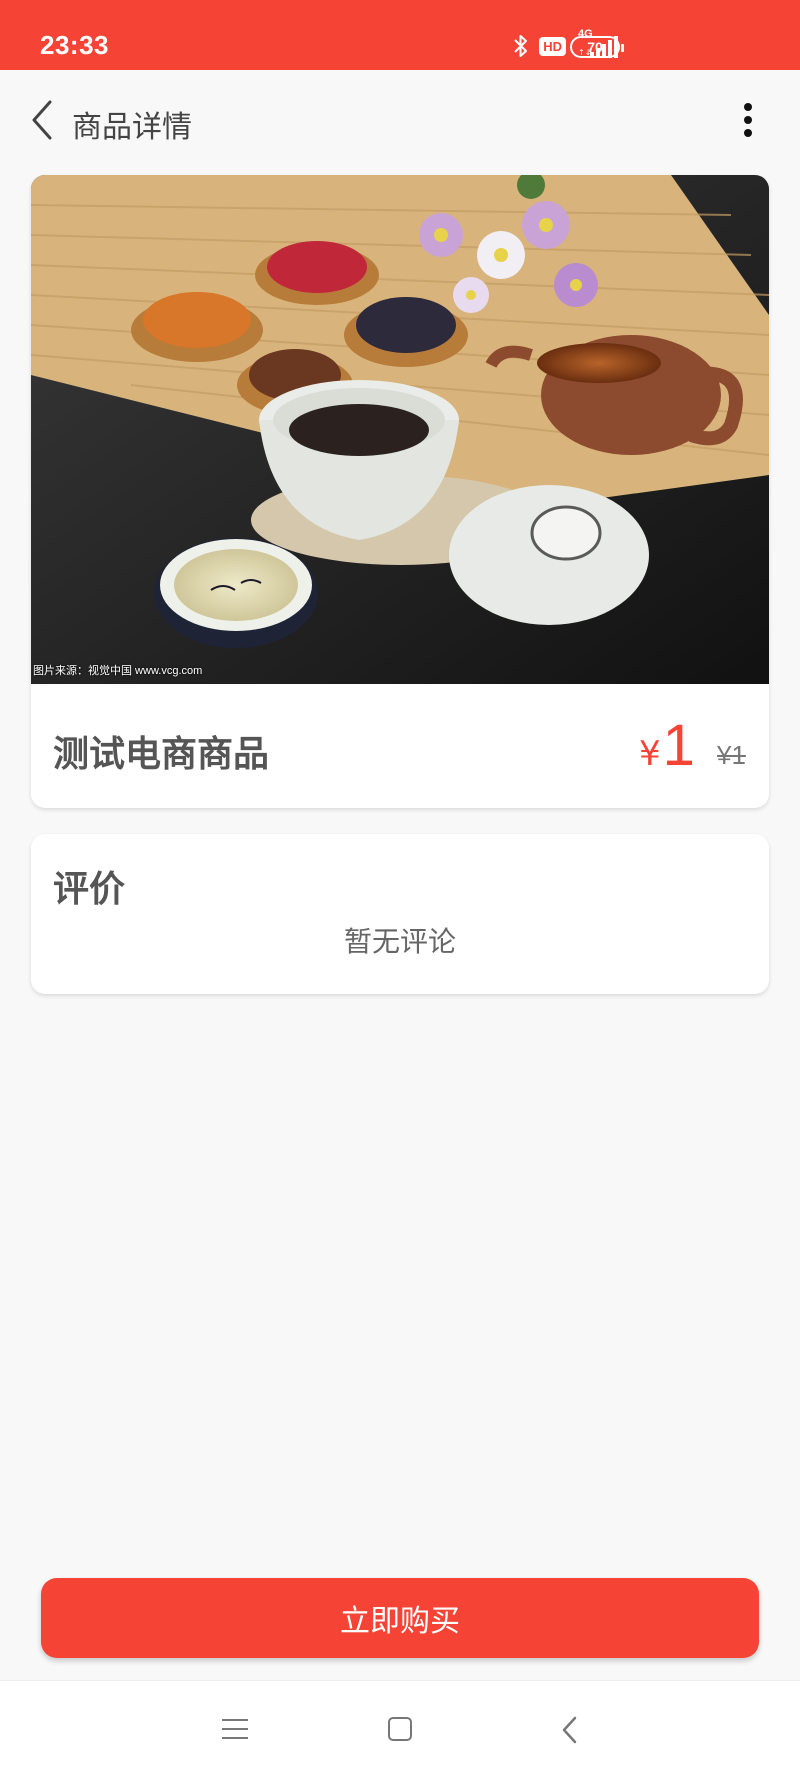 Image resolution: width=800 pixels, height=1778 pixels. I want to click on home-icon, so click(400, 1729).